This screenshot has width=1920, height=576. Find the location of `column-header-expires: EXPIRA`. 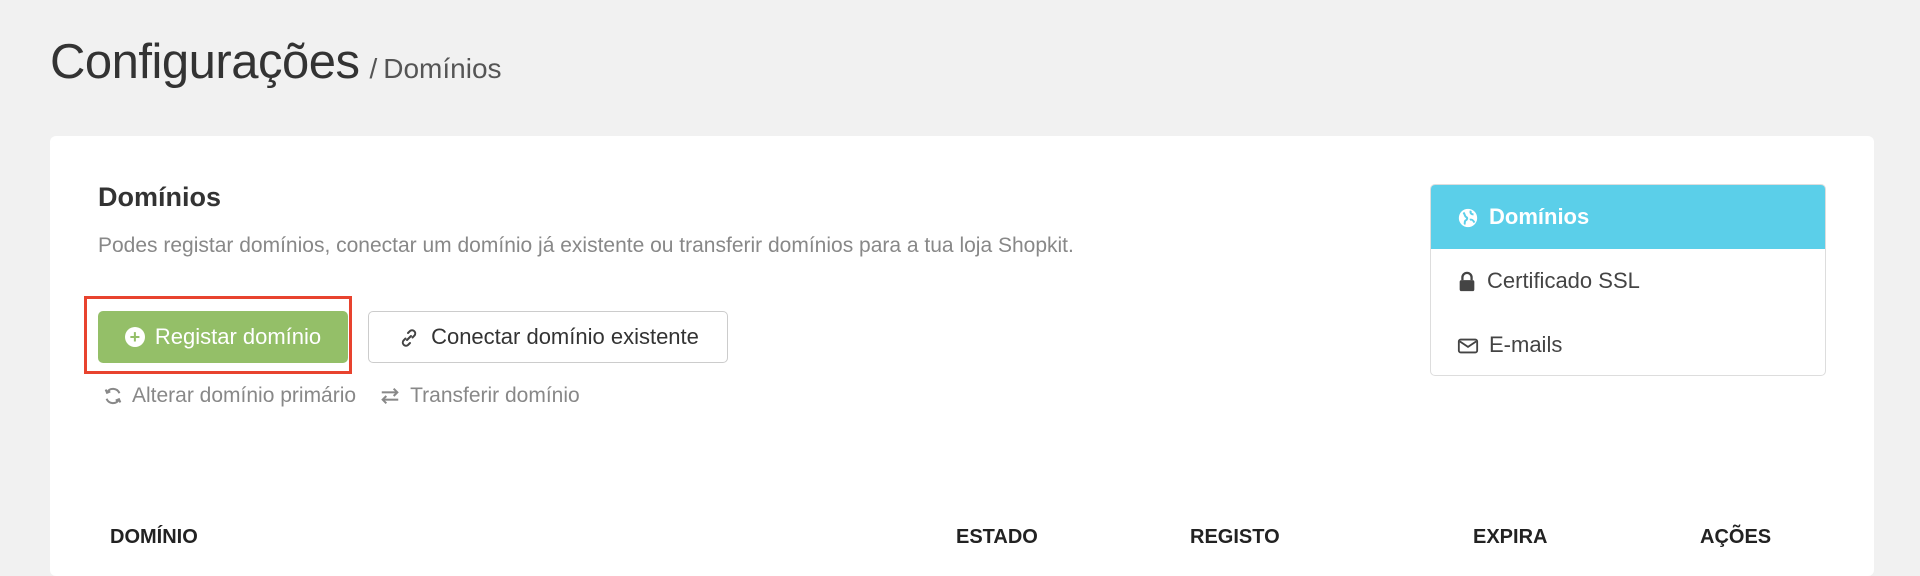

column-header-expires: EXPIRA is located at coordinates (1510, 537).